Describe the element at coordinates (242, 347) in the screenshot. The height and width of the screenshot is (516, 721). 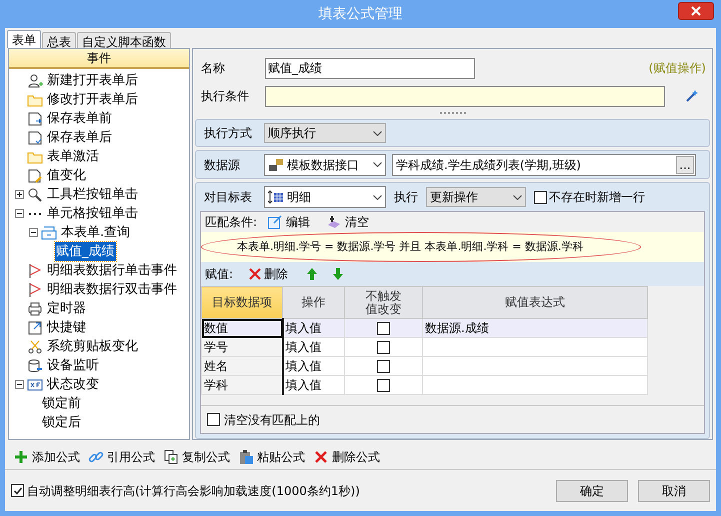
I see `table-cell: 学号` at that location.